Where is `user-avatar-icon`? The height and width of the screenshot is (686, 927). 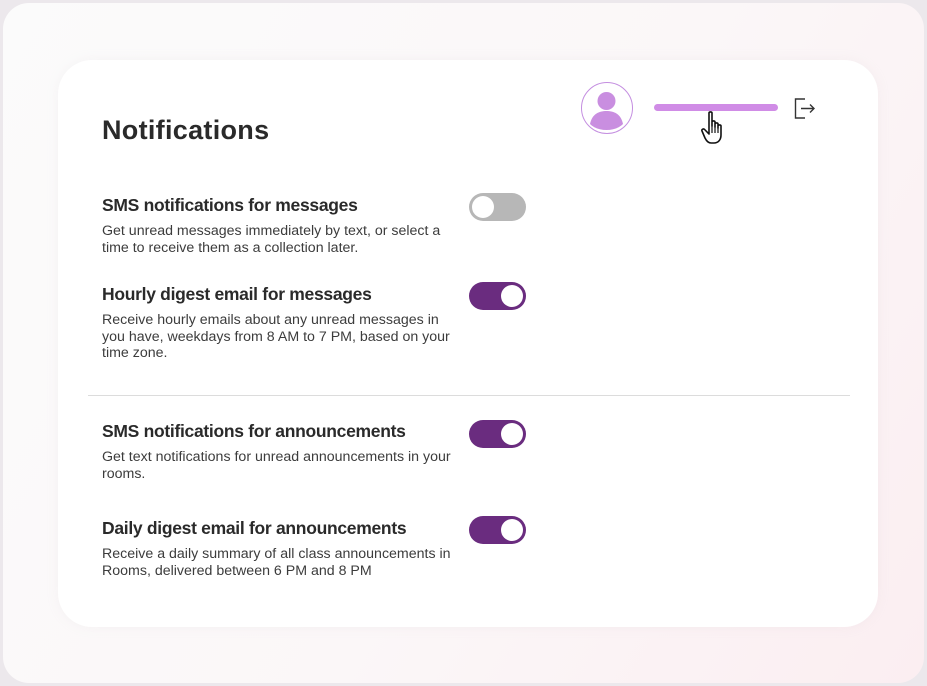
user-avatar-icon is located at coordinates (607, 108).